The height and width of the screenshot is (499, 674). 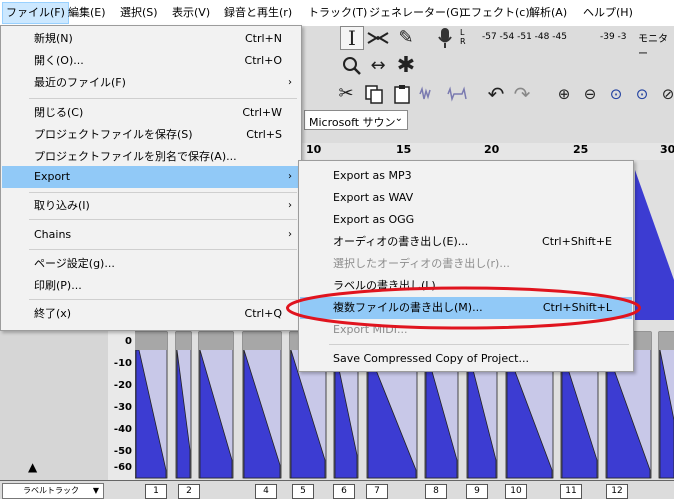 What do you see at coordinates (617, 491) in the screenshot?
I see `label-box: 12` at bounding box center [617, 491].